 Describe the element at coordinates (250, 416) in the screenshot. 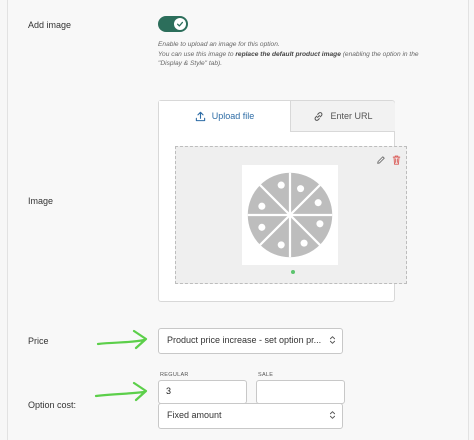

I see `cost-type-select: Fixed amount` at that location.